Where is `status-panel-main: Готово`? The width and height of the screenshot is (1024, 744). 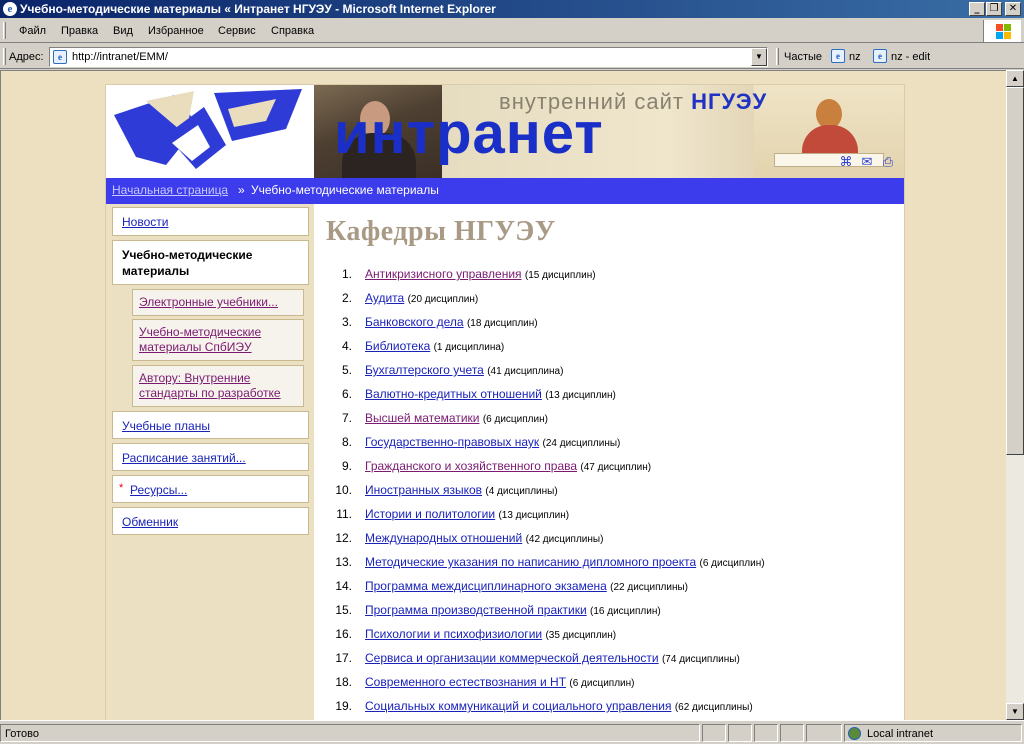 status-panel-main: Готово is located at coordinates (350, 733).